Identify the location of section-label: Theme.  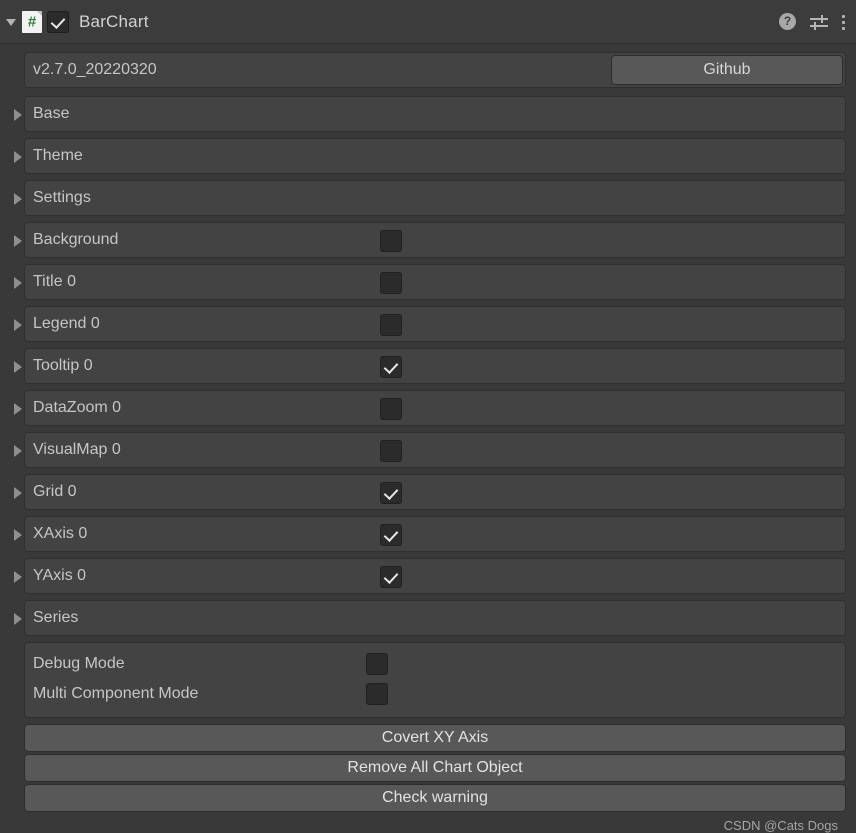
(58, 155).